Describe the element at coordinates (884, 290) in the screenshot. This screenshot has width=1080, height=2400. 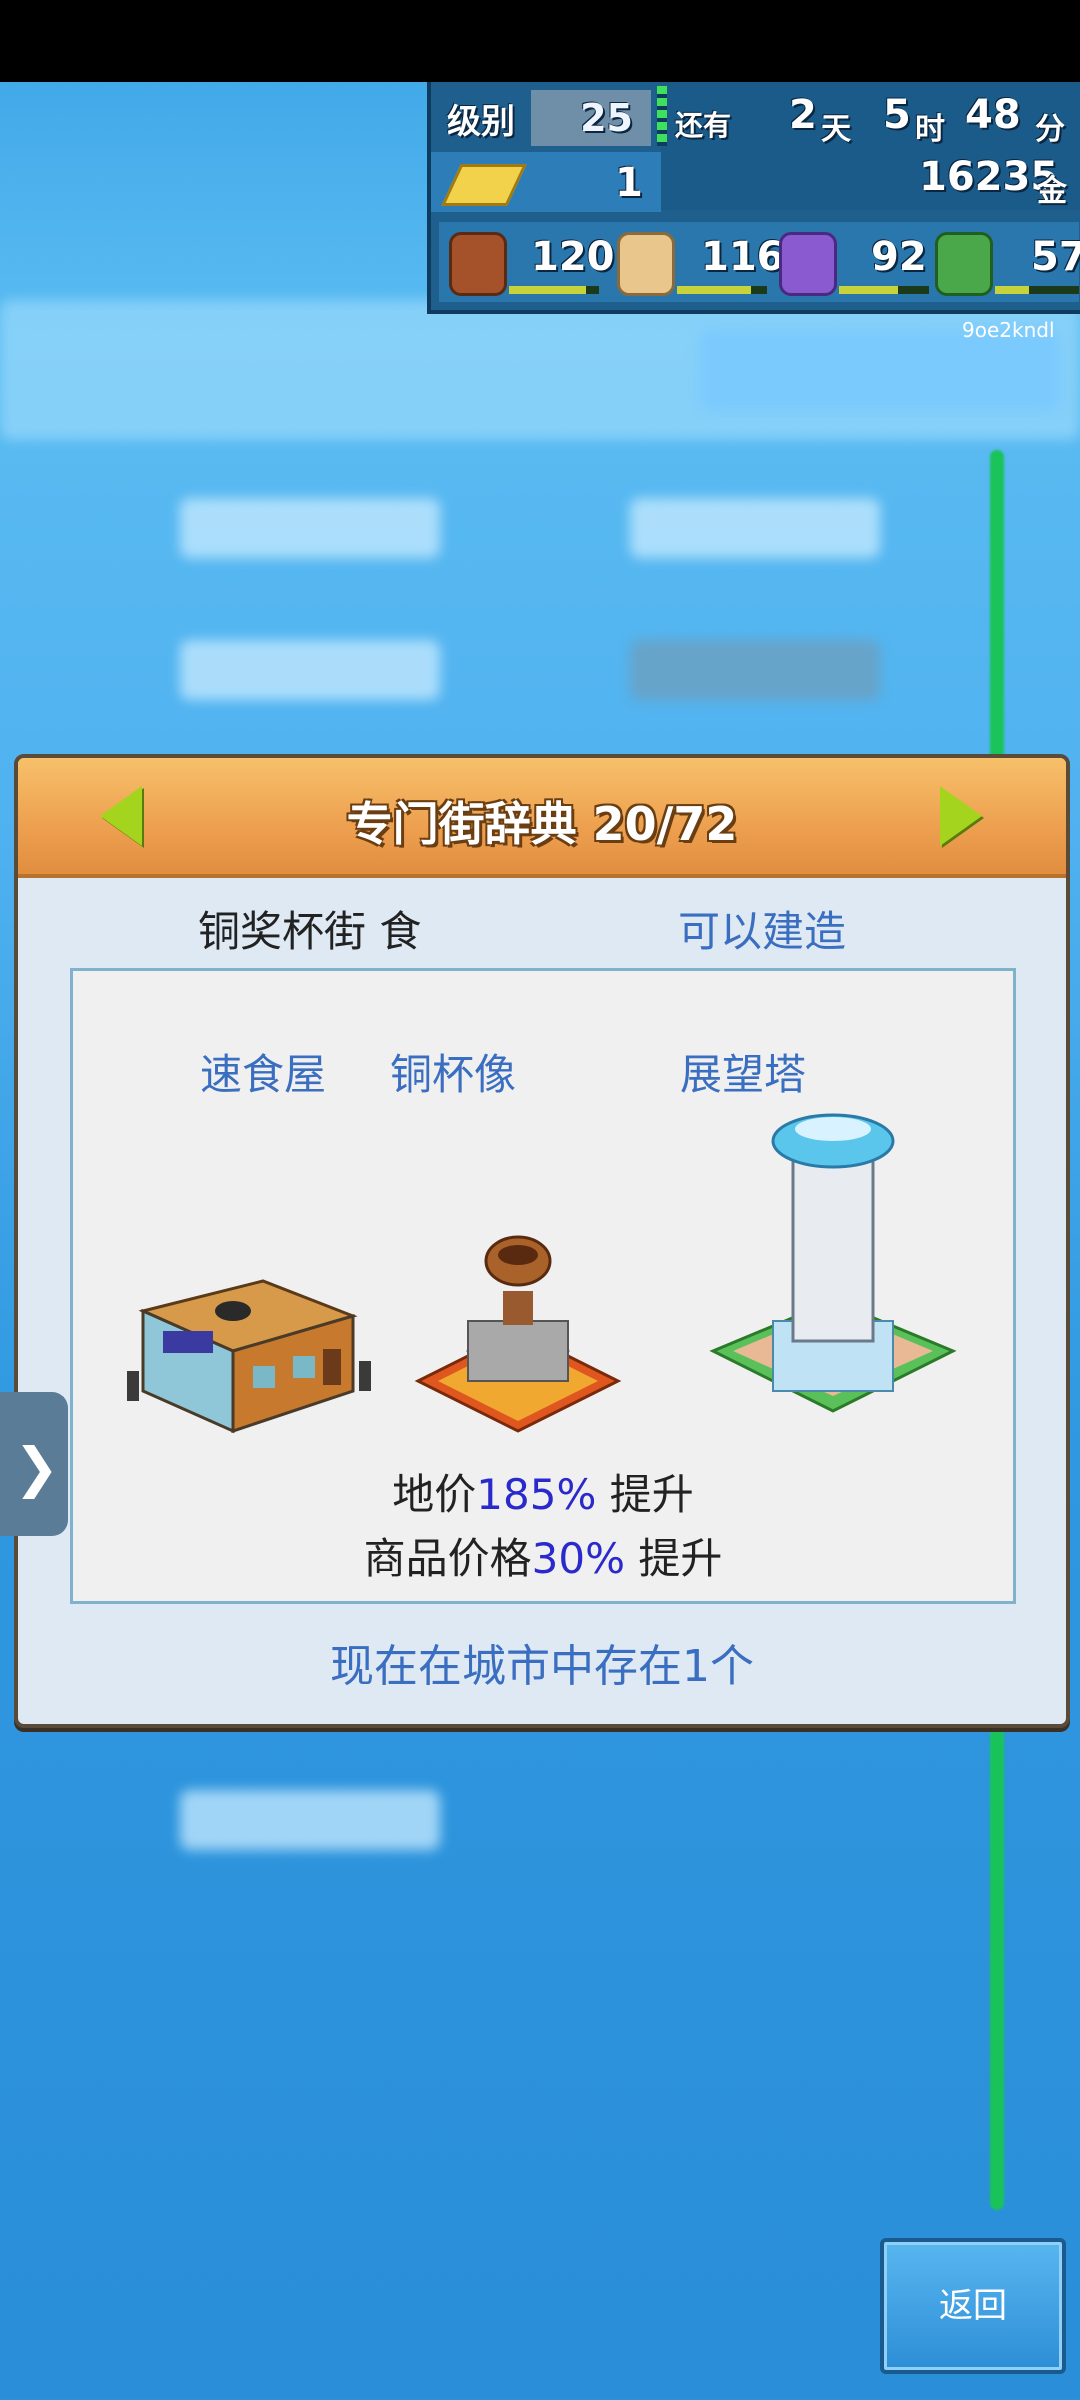
I see `music-bar` at that location.